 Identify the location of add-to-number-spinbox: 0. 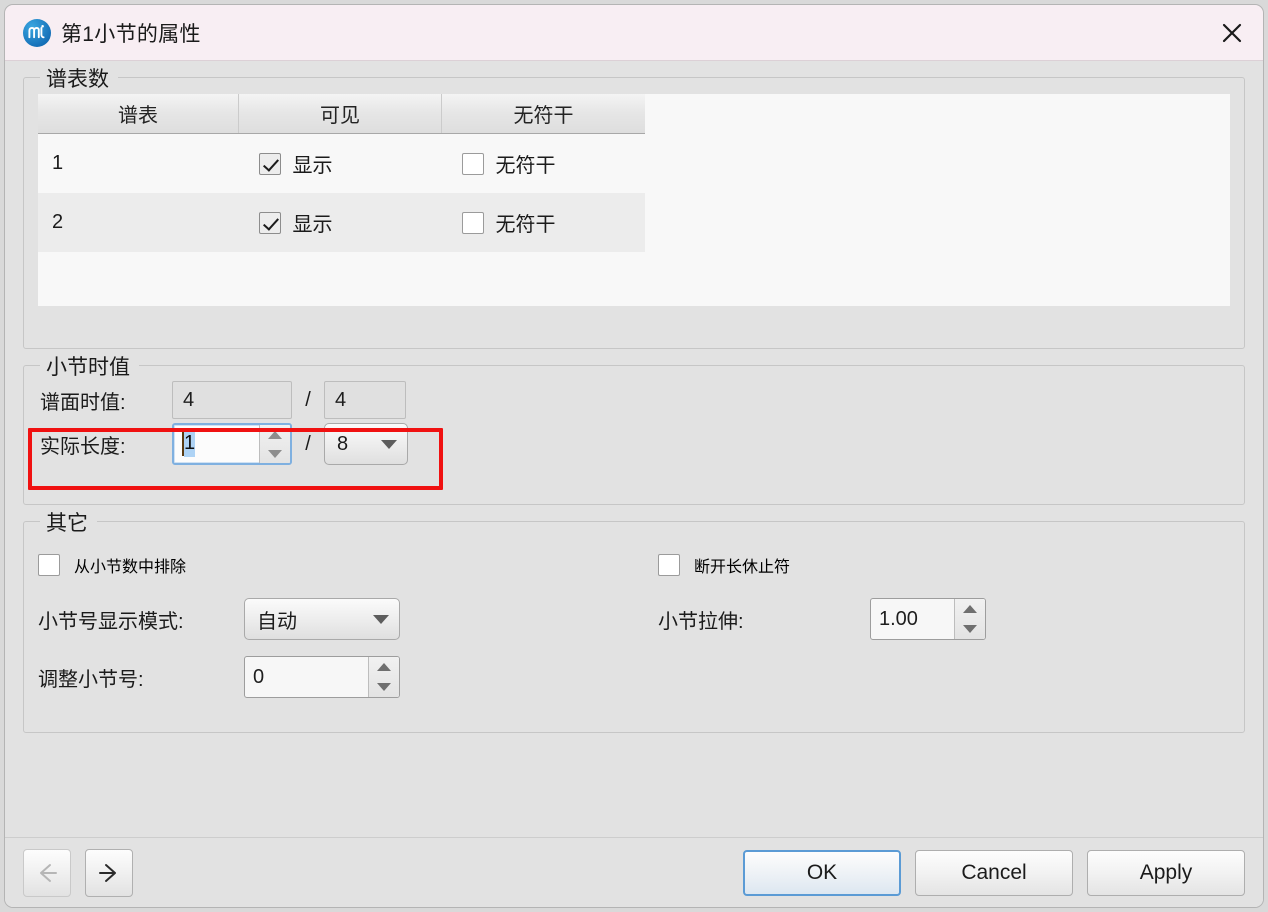
(322, 677).